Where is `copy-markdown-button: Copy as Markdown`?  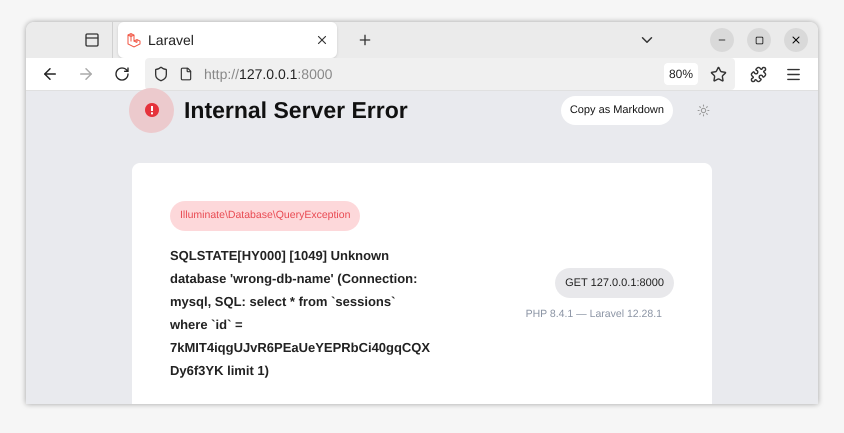 copy-markdown-button: Copy as Markdown is located at coordinates (616, 110).